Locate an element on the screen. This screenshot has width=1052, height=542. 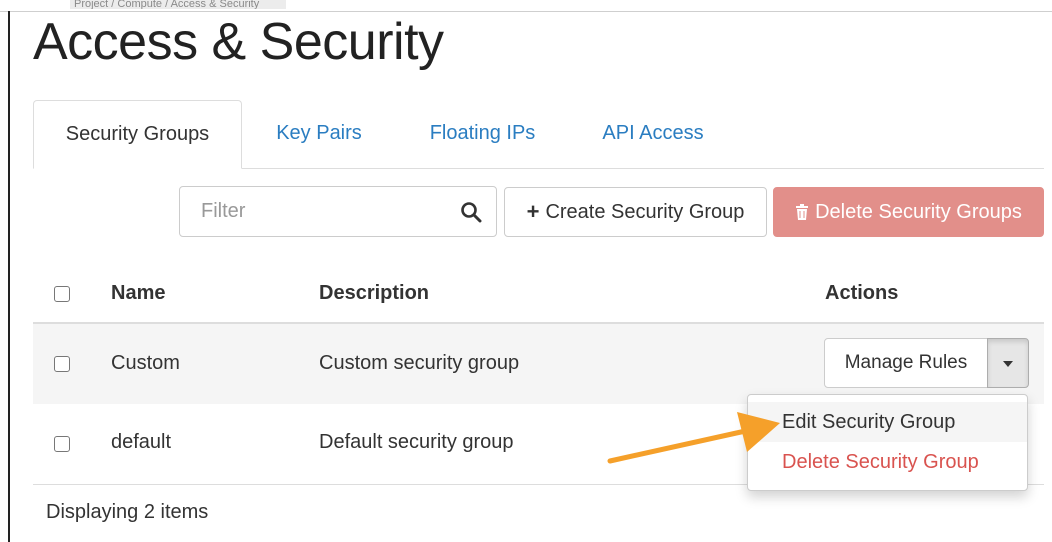
row-description: Default security group is located at coordinates (416, 442).